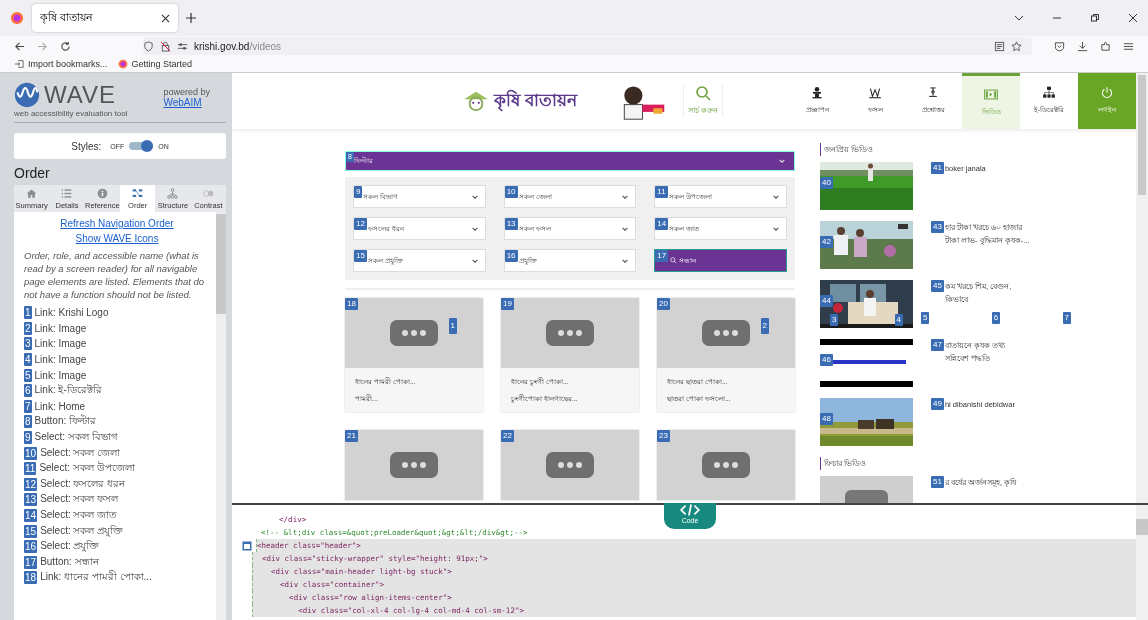 This screenshot has height=620, width=1148. Describe the element at coordinates (702, 93) in the screenshot. I see `search-icon` at that location.